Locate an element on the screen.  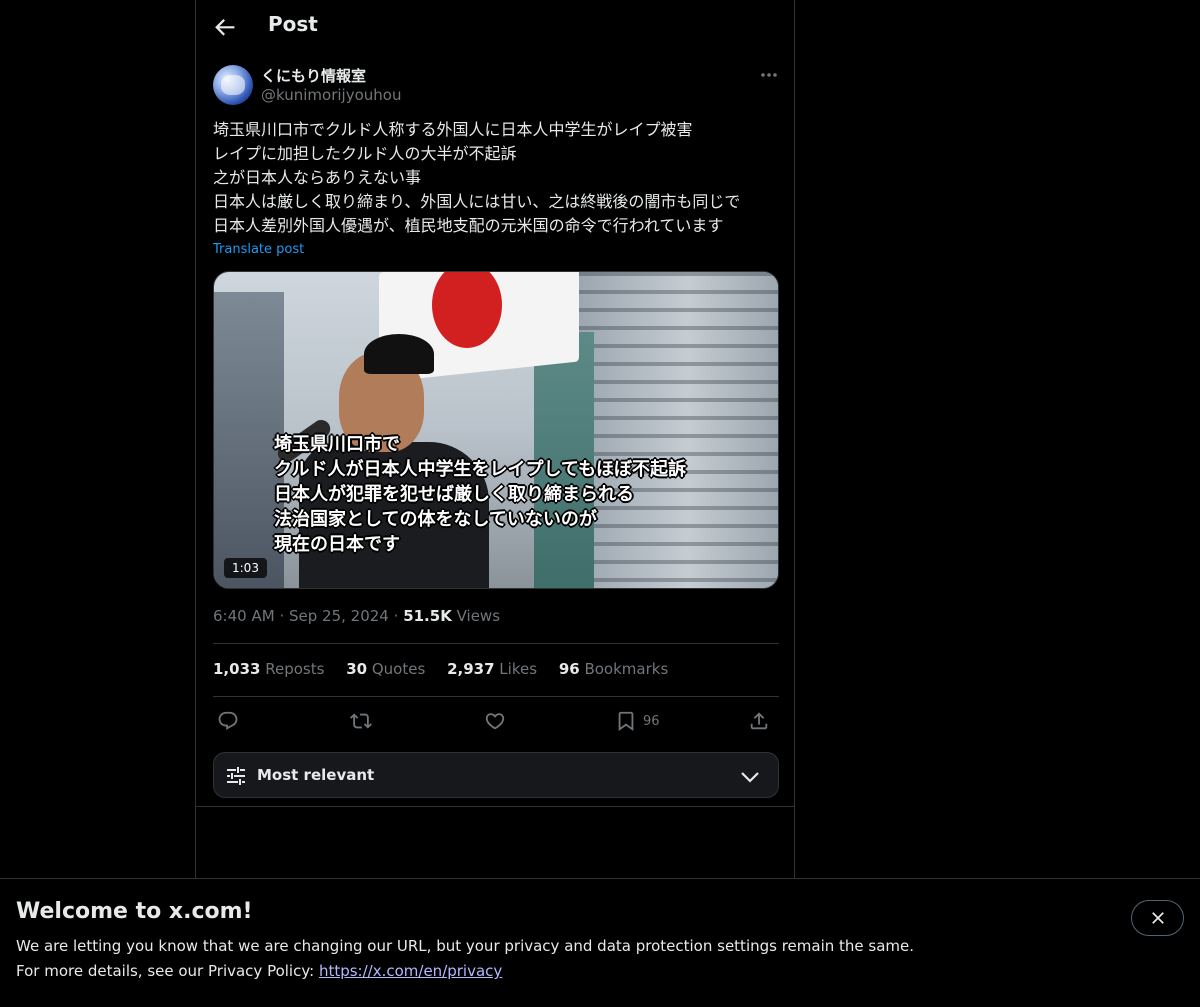
post-meta: 6:40 AM · Sep 25, 2024 · 51.5K Views is located at coordinates (356, 616).